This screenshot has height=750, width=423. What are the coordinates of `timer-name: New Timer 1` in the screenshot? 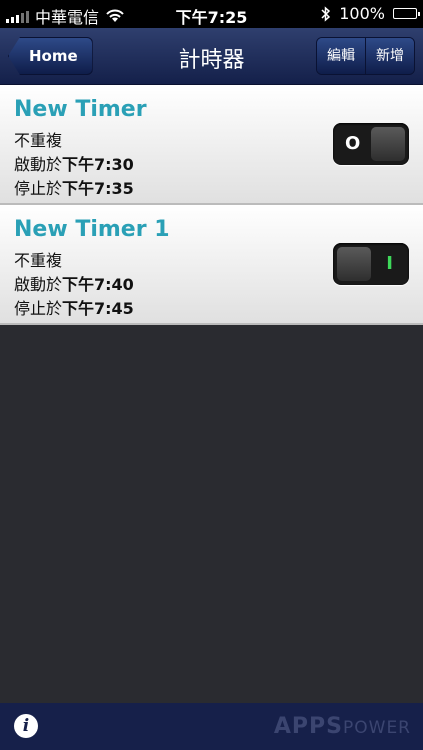 It's located at (92, 229).